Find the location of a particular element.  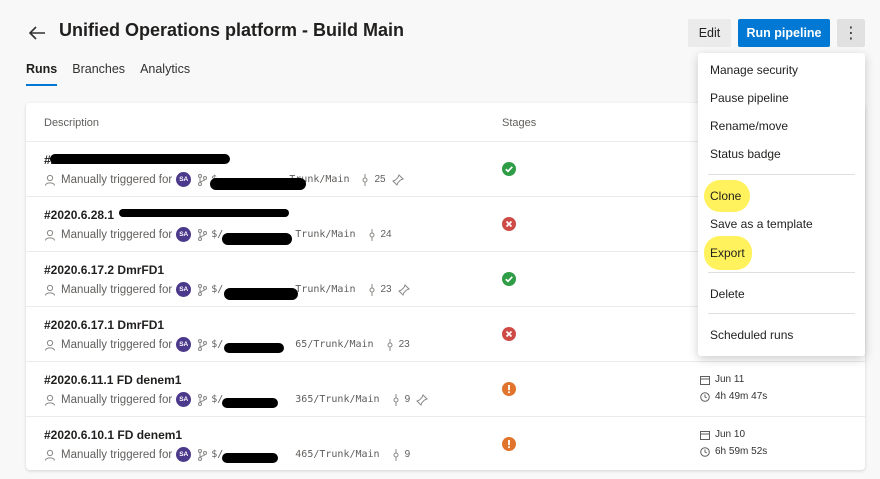

tab-analytics: Analytics is located at coordinates (165, 74).